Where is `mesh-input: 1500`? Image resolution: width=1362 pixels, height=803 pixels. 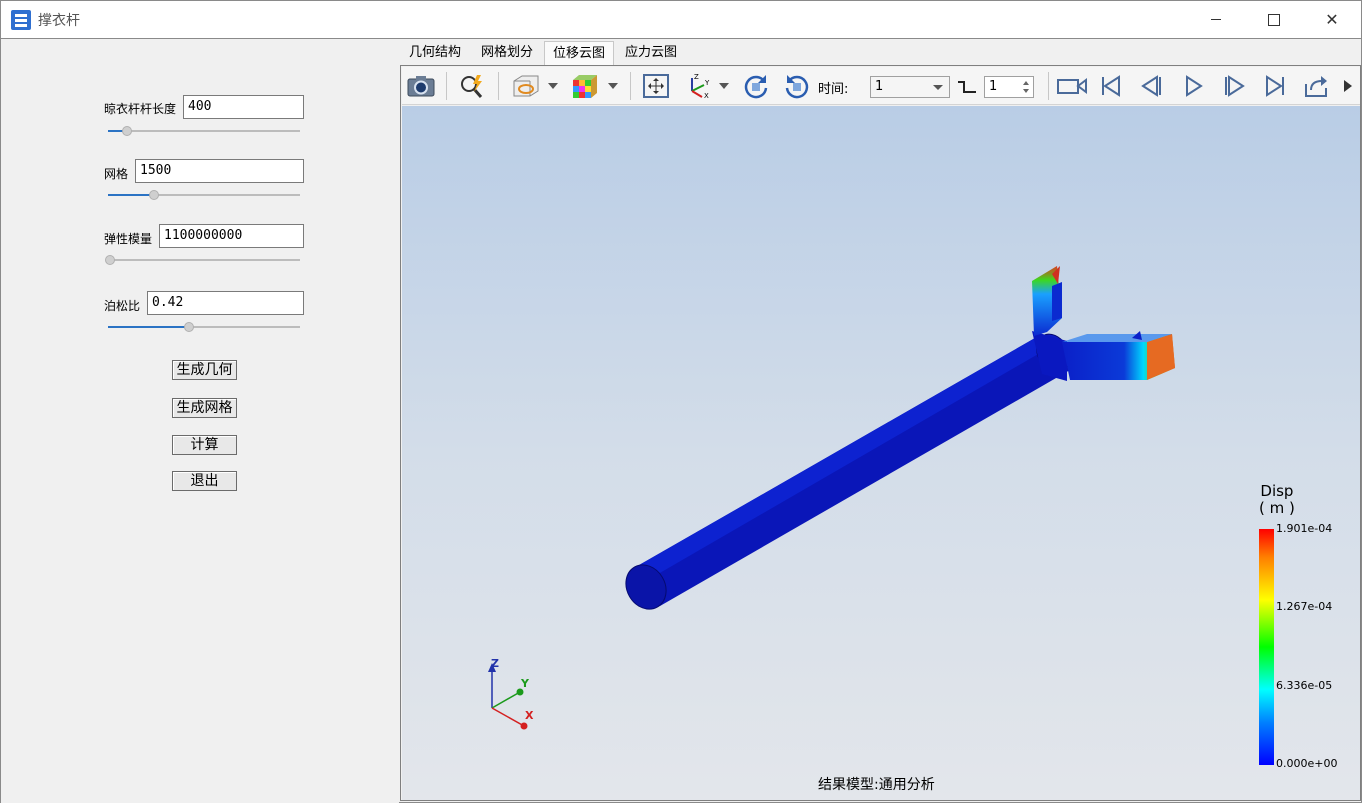 mesh-input: 1500 is located at coordinates (219, 171).